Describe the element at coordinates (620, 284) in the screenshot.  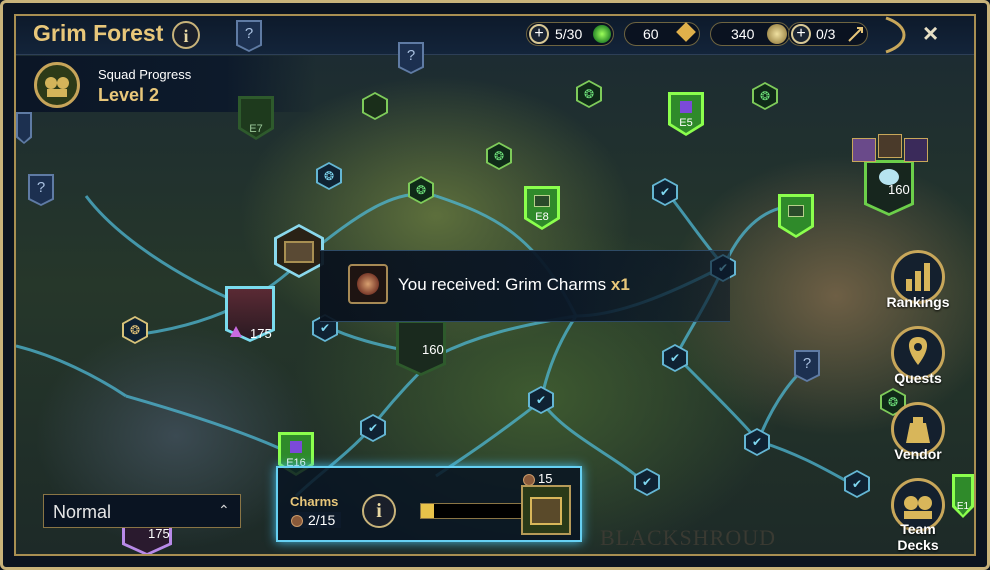
I see `toast-quantity: x1` at that location.